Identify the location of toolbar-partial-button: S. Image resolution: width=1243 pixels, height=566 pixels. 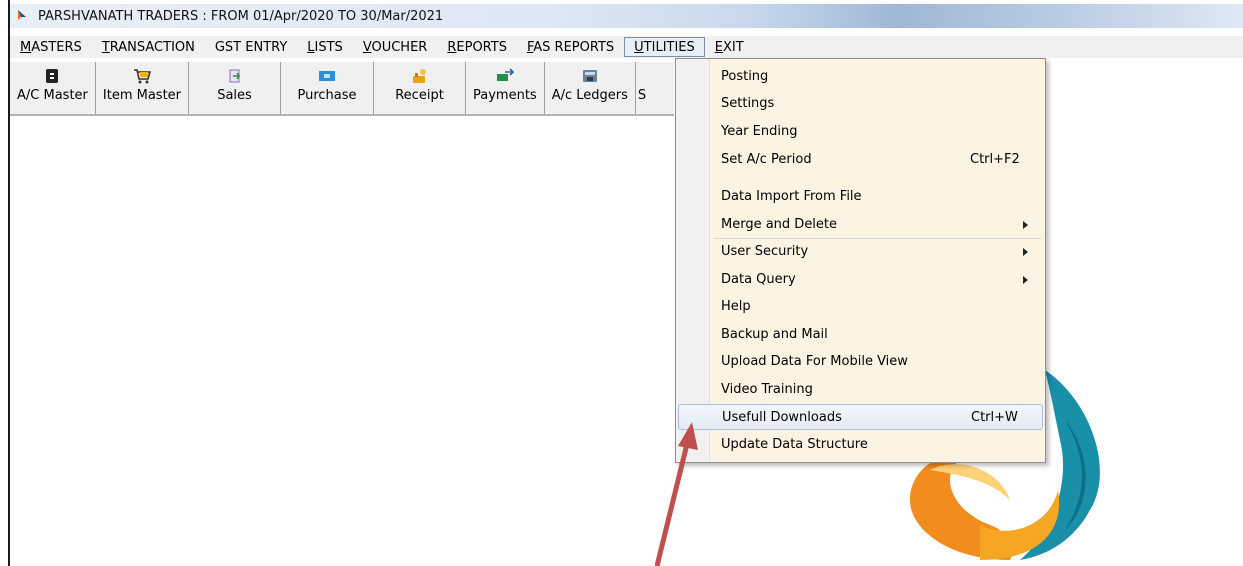
(642, 88).